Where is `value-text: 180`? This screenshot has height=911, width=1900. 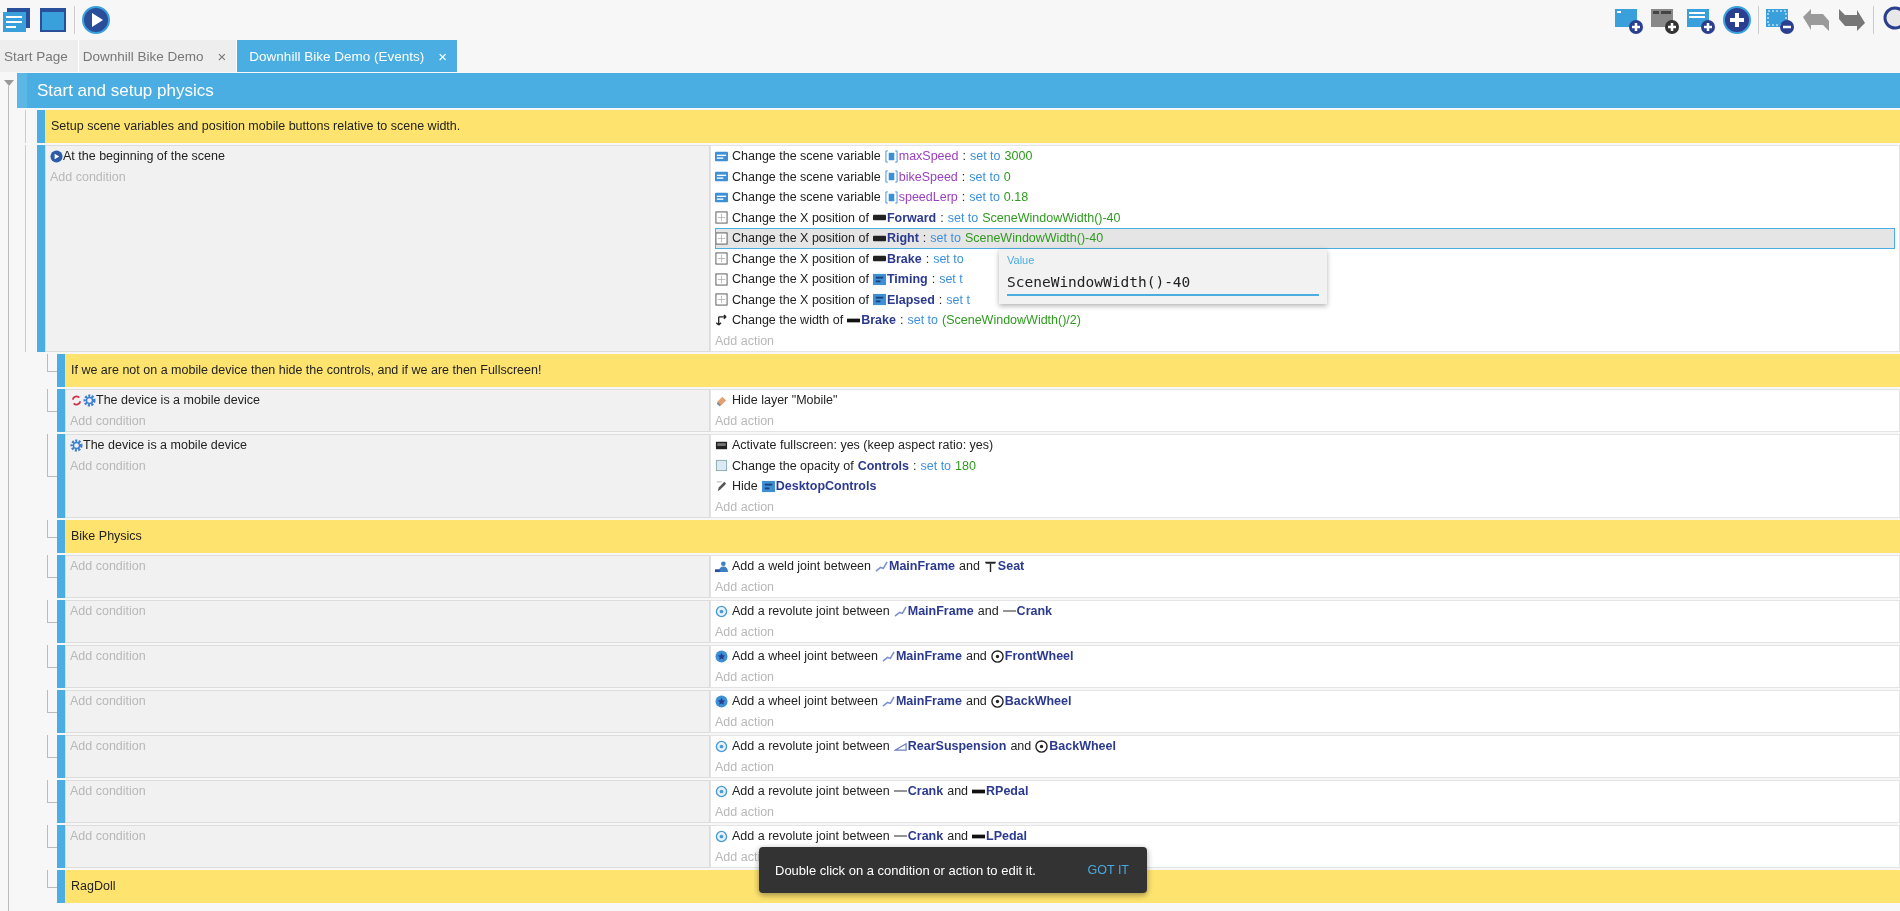
value-text: 180 is located at coordinates (965, 465).